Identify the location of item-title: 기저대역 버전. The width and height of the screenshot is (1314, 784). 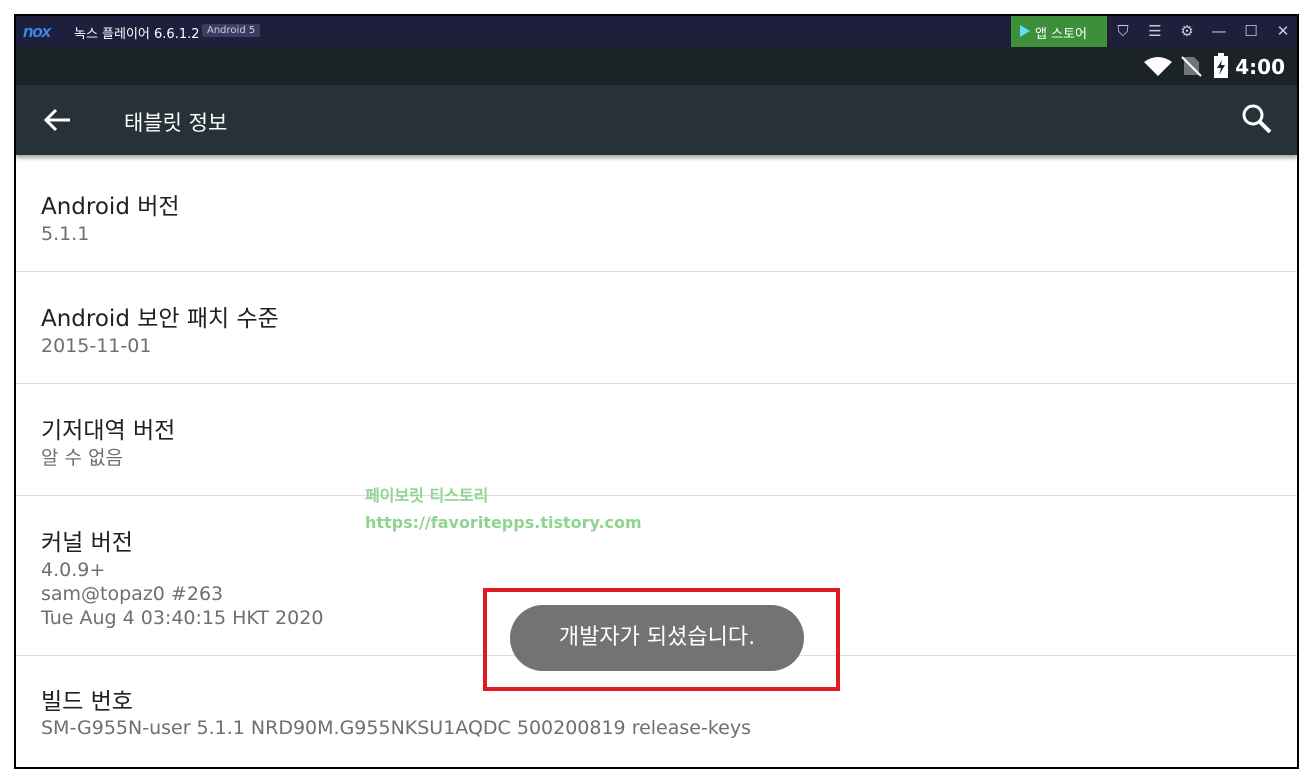
(108, 431).